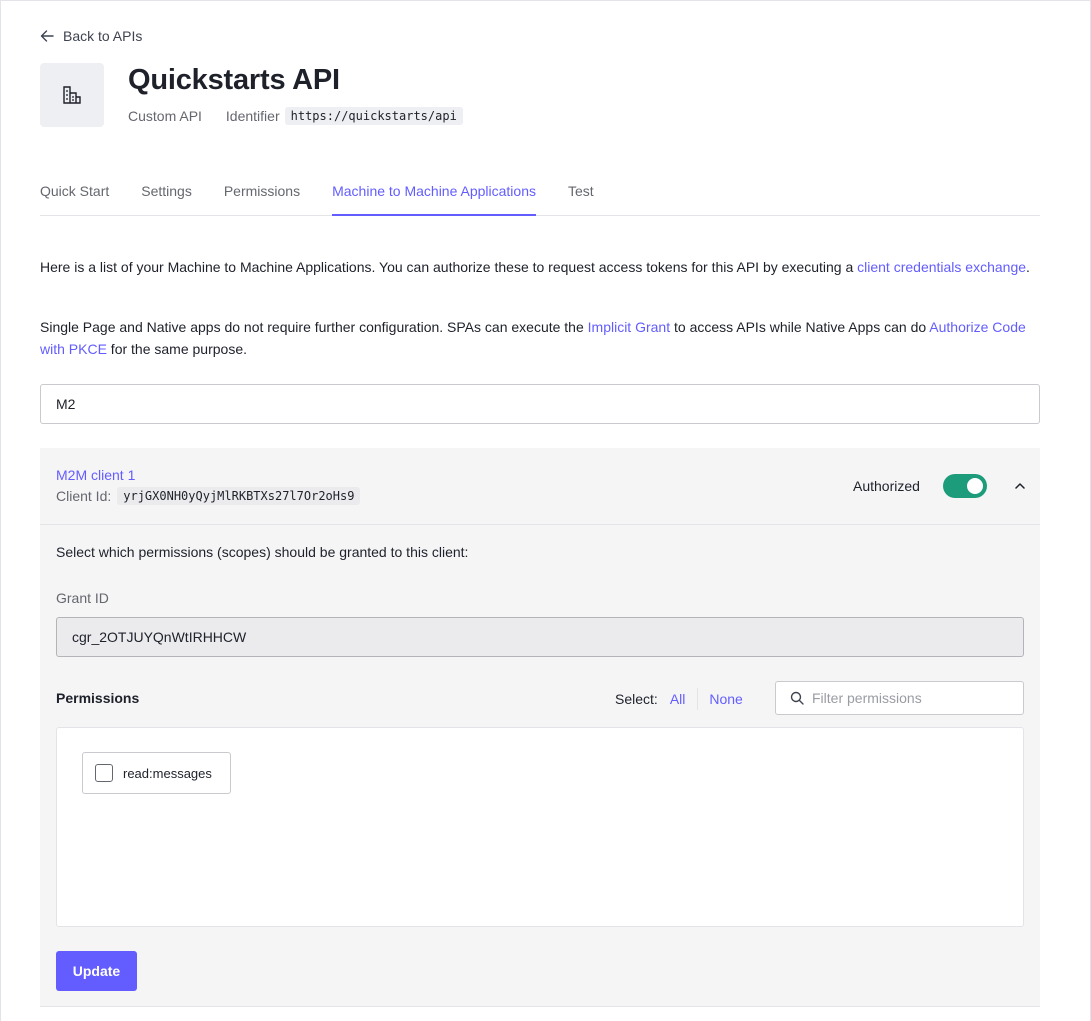  What do you see at coordinates (965, 486) in the screenshot?
I see `authorized-toggle` at bounding box center [965, 486].